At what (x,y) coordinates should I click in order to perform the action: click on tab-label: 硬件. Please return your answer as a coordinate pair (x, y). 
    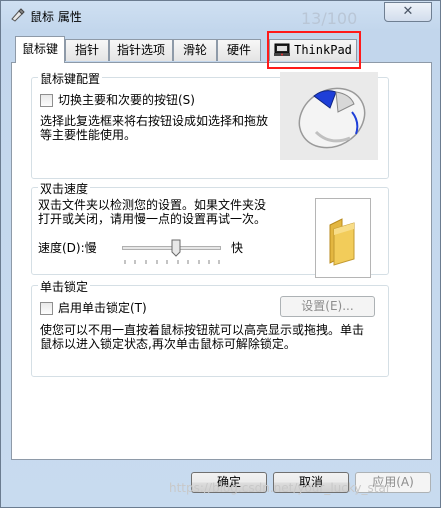
    Looking at the image, I should click on (238, 50).